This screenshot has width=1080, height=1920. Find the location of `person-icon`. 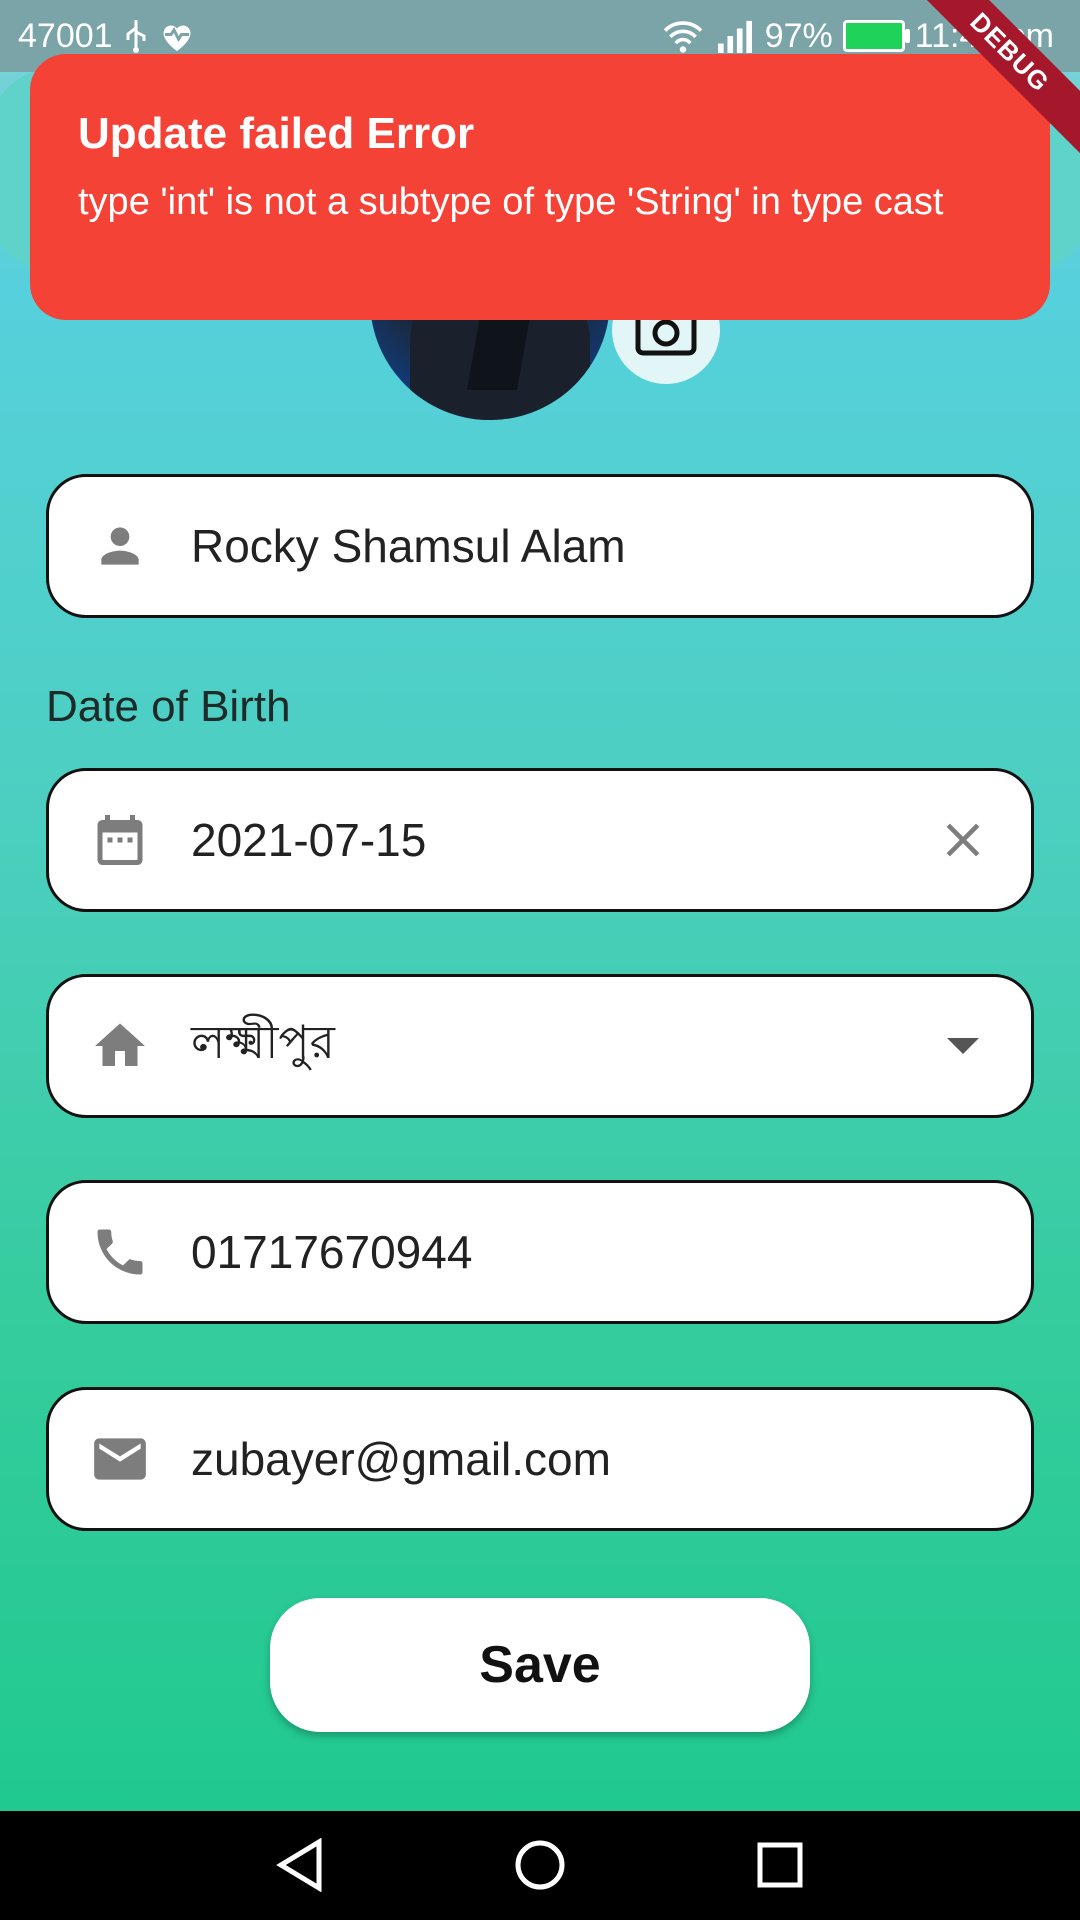

person-icon is located at coordinates (120, 546).